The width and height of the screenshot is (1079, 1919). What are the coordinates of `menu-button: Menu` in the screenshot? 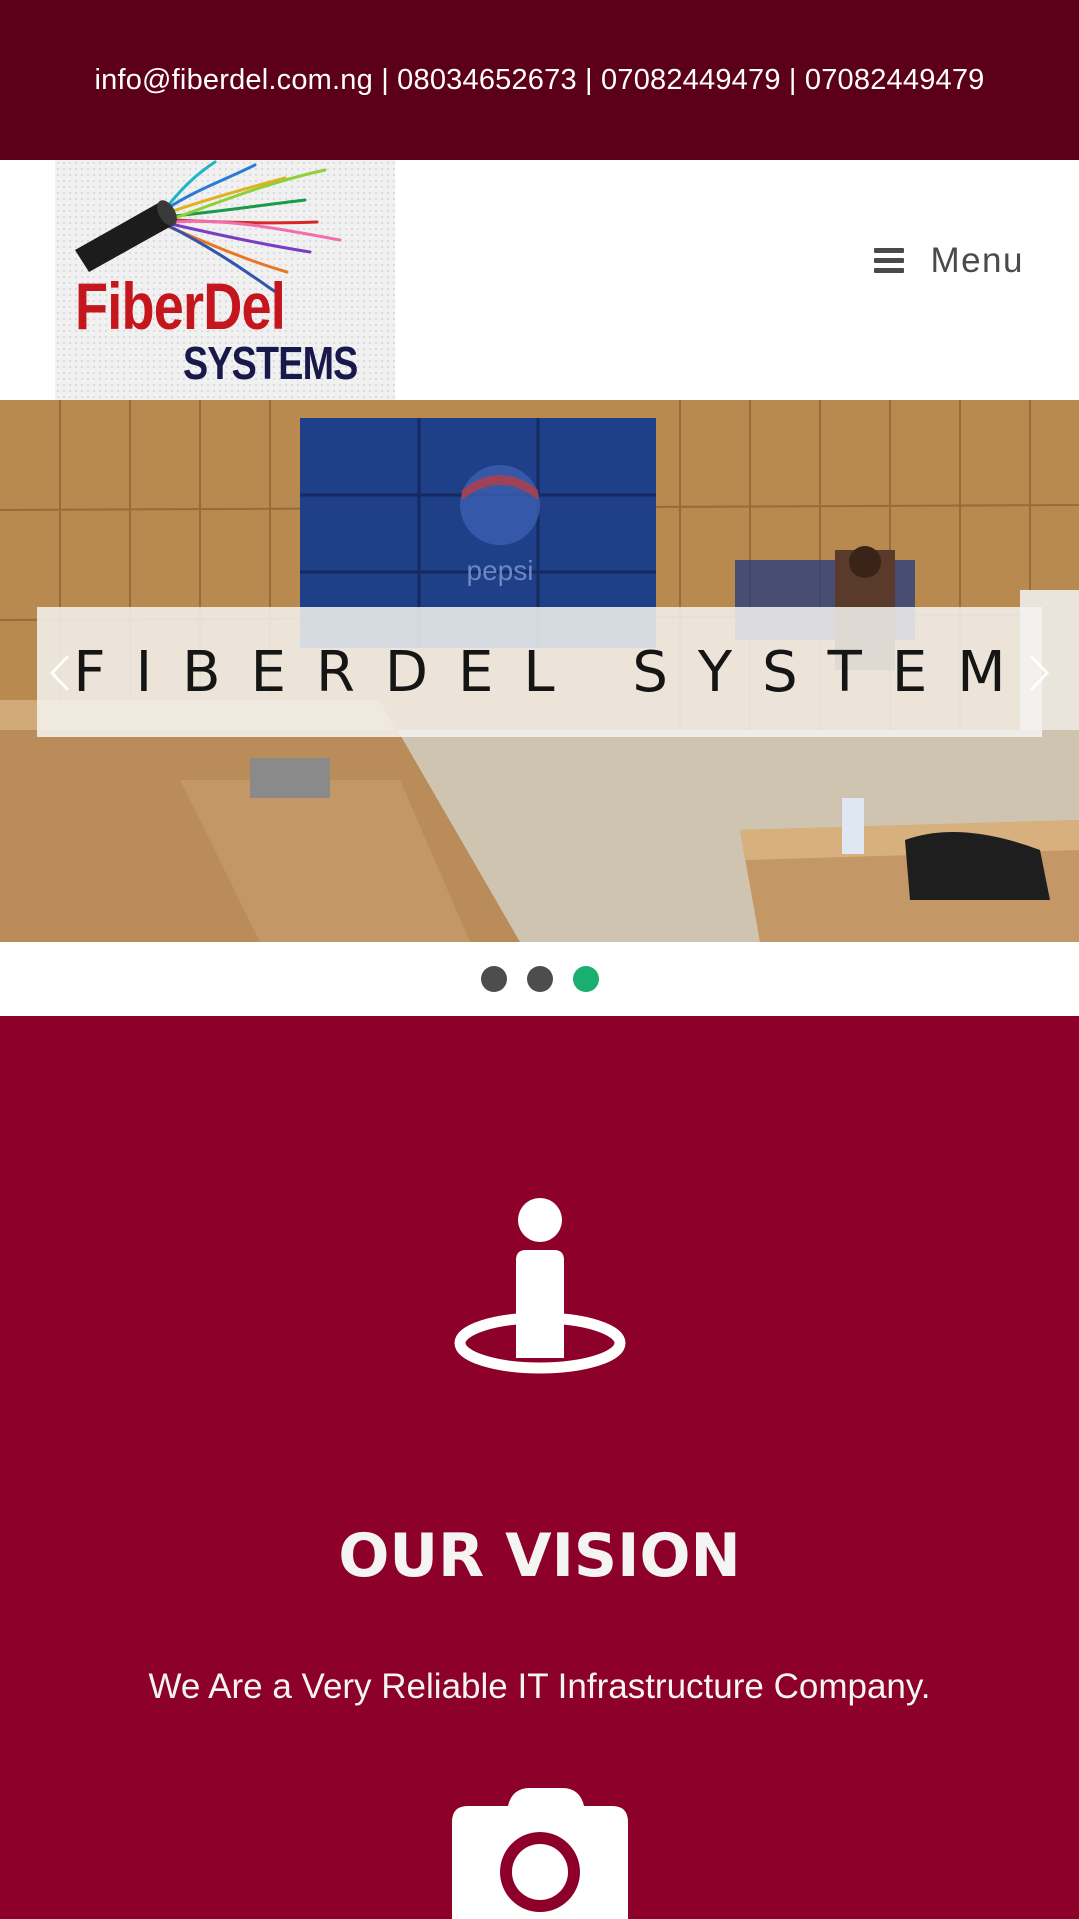 It's located at (949, 261).